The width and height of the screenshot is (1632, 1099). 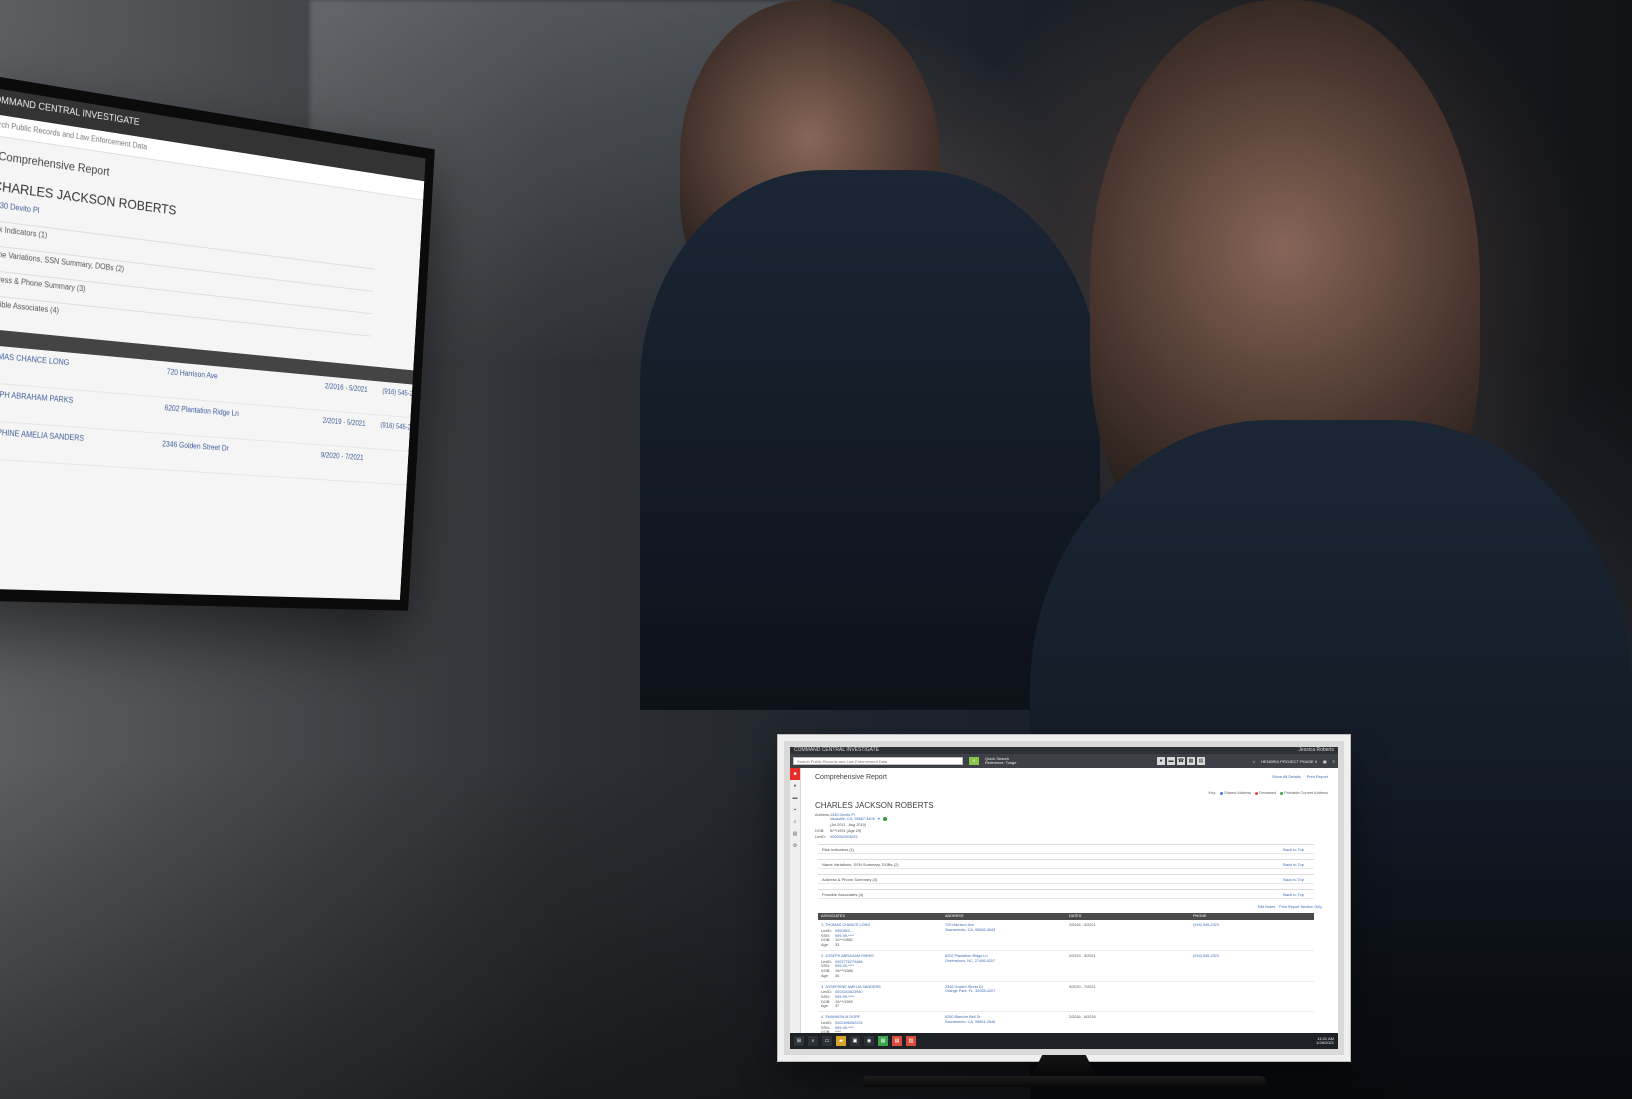 What do you see at coordinates (1004, 930) in the screenshot?
I see `address-line-2: Sacramento, CA, 95608-3643` at bounding box center [1004, 930].